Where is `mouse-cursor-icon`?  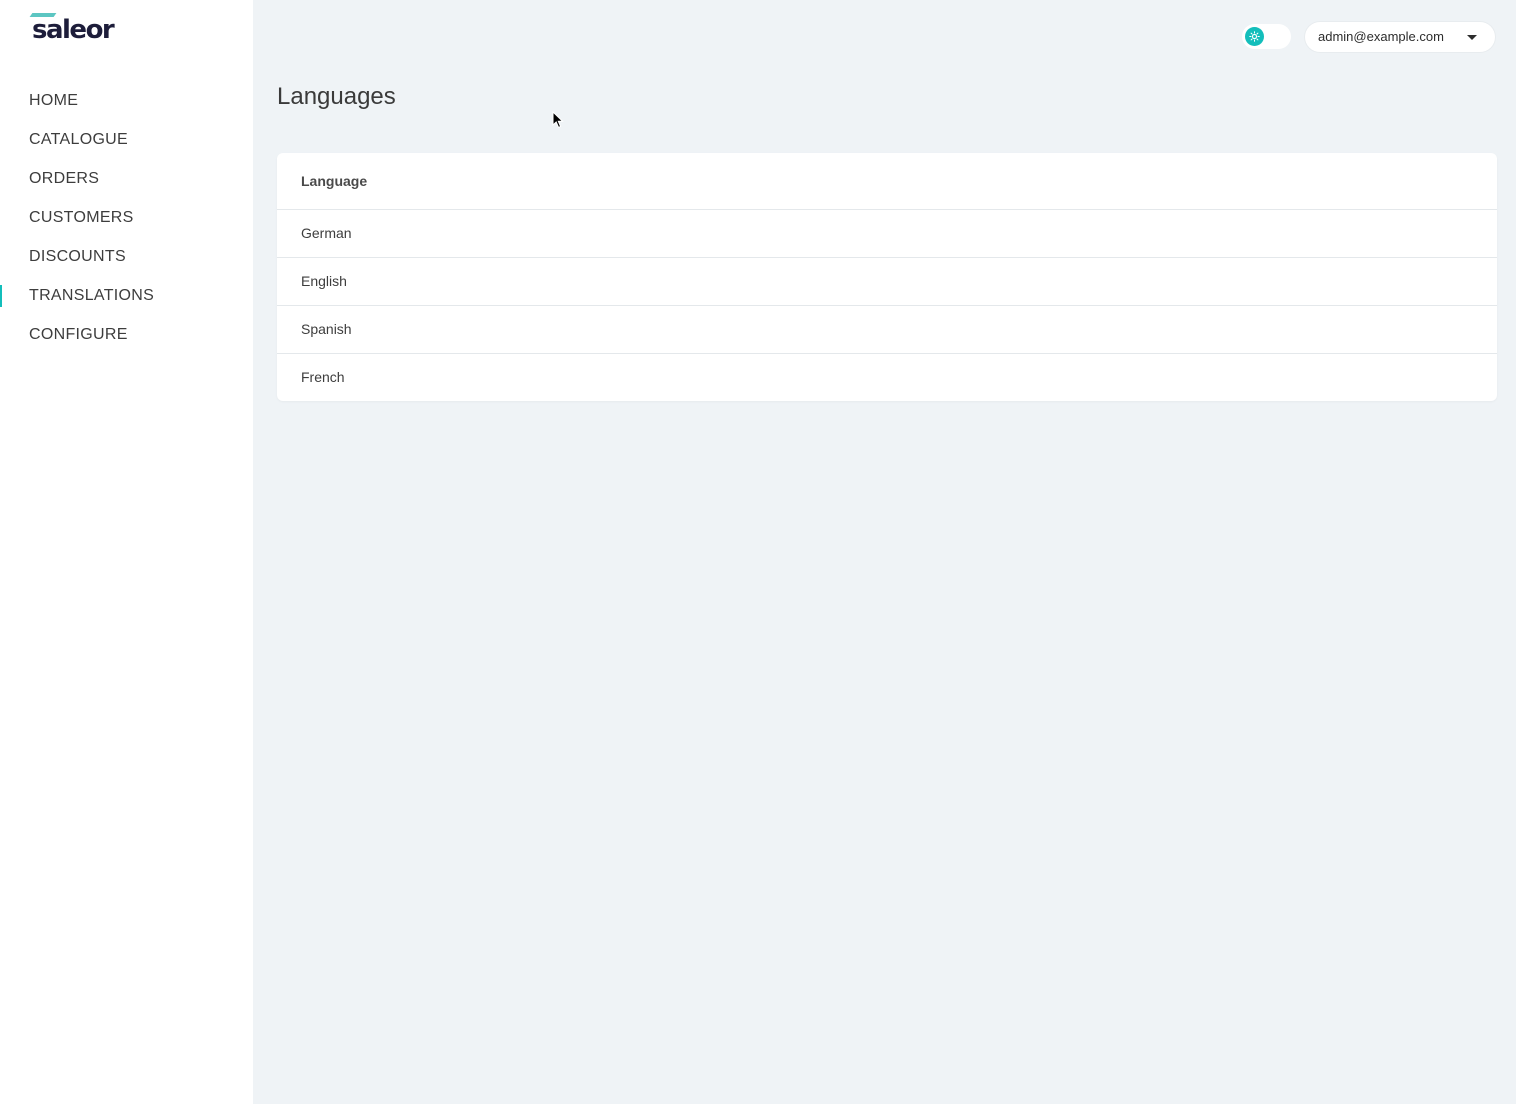
mouse-cursor-icon is located at coordinates (558, 120).